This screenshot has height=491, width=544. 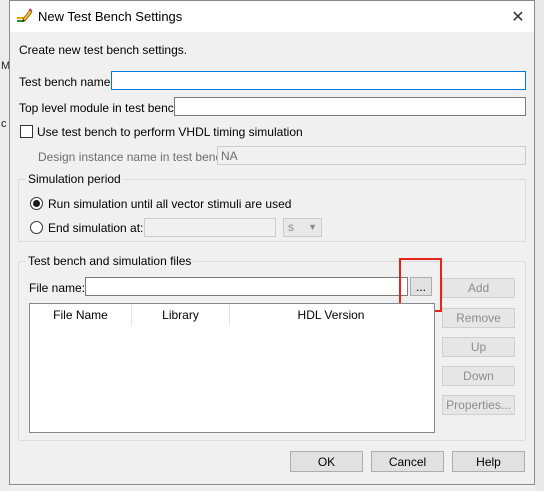 I want to click on add-button: Add, so click(x=478, y=288).